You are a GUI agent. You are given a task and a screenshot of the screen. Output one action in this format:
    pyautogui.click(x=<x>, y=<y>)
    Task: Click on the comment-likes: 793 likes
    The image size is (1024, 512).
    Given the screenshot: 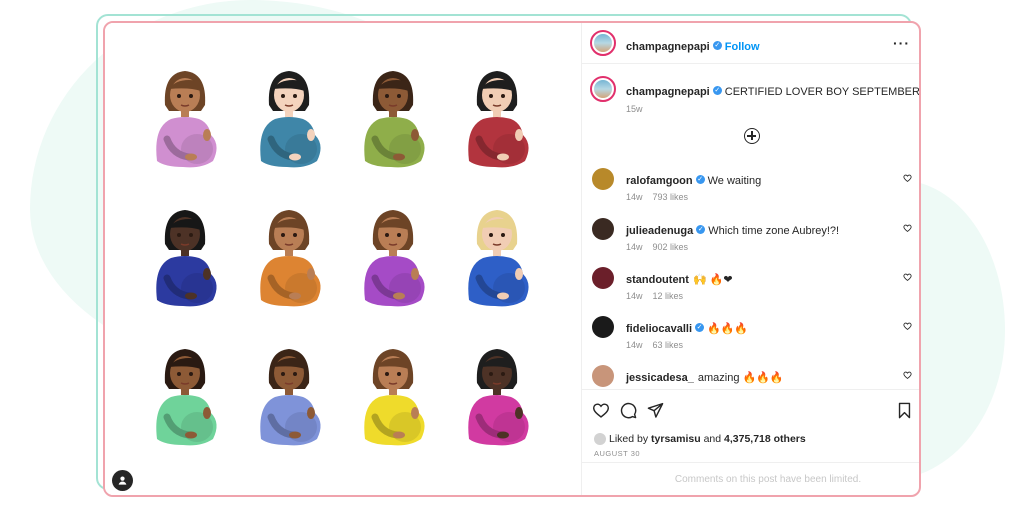 What is the action you would take?
    pyautogui.click(x=671, y=197)
    